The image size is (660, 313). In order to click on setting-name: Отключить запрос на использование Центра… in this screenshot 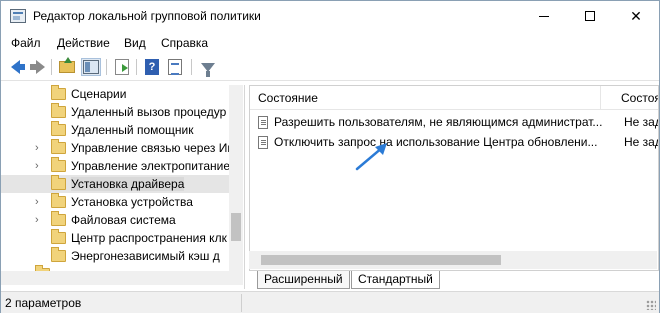, I will do `click(436, 142)`.